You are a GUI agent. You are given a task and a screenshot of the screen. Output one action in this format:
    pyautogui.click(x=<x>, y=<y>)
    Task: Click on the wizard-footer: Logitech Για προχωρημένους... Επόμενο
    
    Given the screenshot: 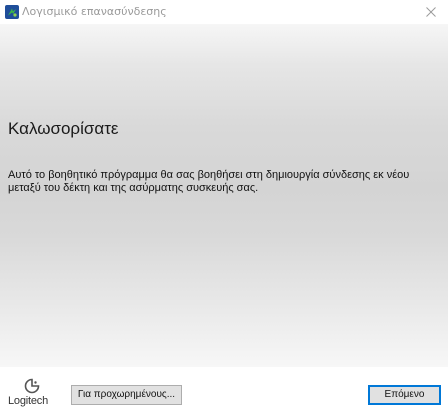 What is the action you would take?
    pyautogui.click(x=224, y=391)
    